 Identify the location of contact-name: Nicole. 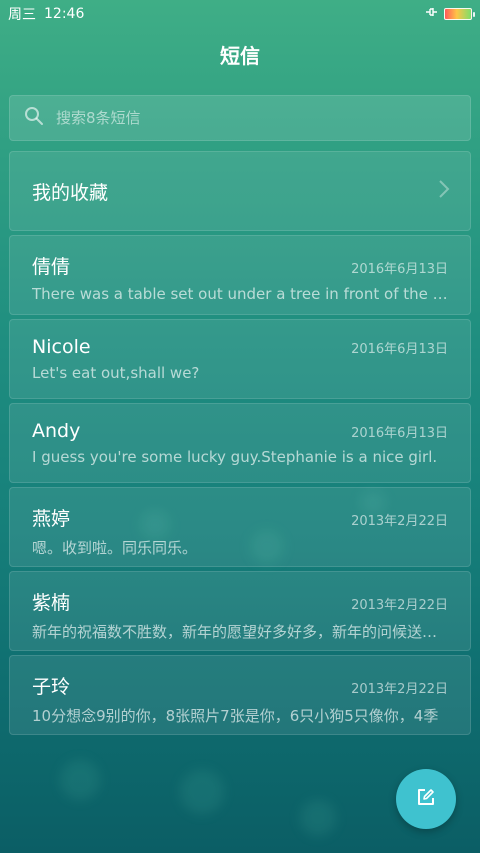
(61, 347).